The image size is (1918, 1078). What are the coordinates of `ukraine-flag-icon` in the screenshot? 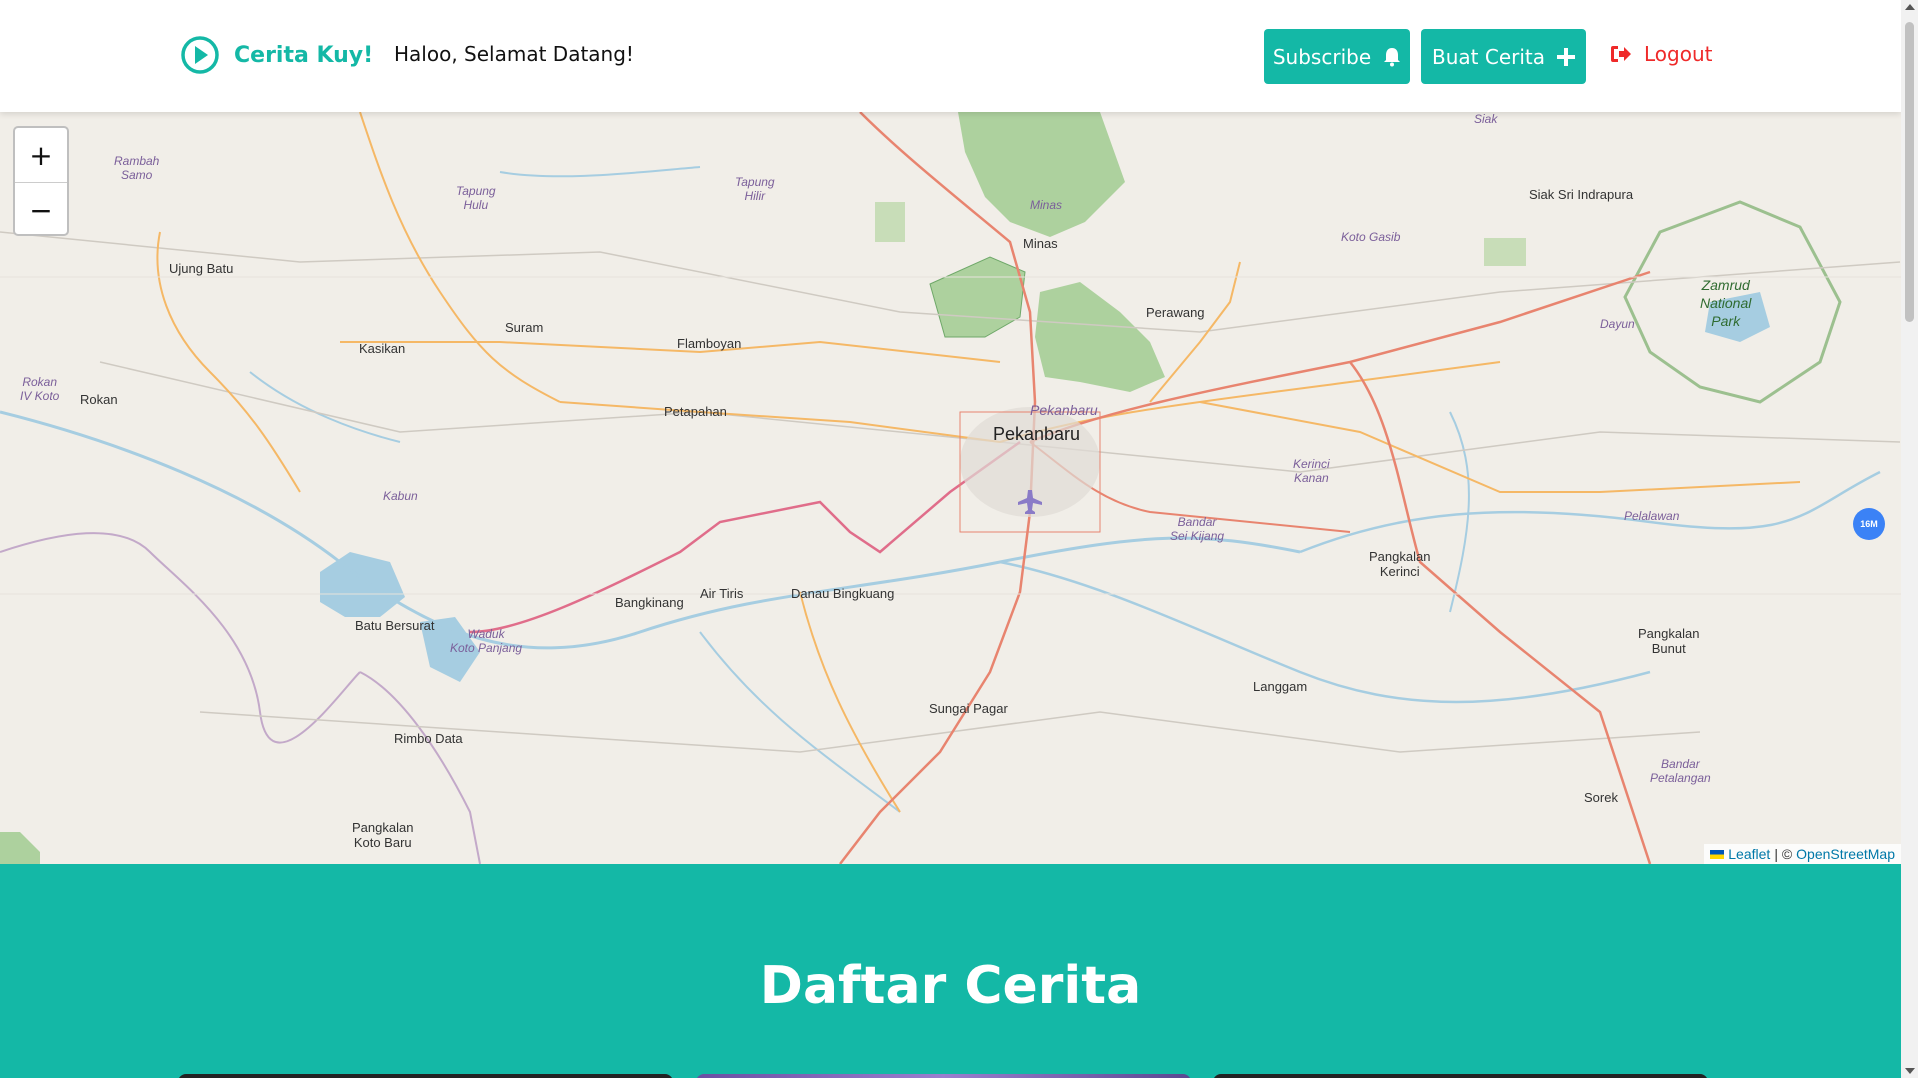 It's located at (1717, 854).